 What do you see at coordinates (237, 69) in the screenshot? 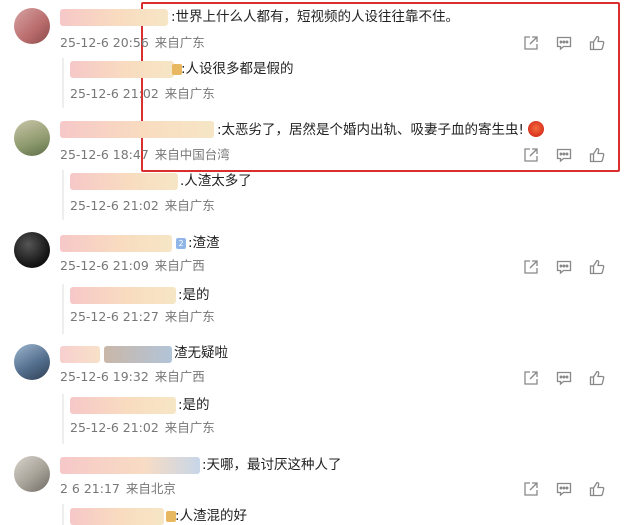
I see `comment-text: :人设很多都是假的` at bounding box center [237, 69].